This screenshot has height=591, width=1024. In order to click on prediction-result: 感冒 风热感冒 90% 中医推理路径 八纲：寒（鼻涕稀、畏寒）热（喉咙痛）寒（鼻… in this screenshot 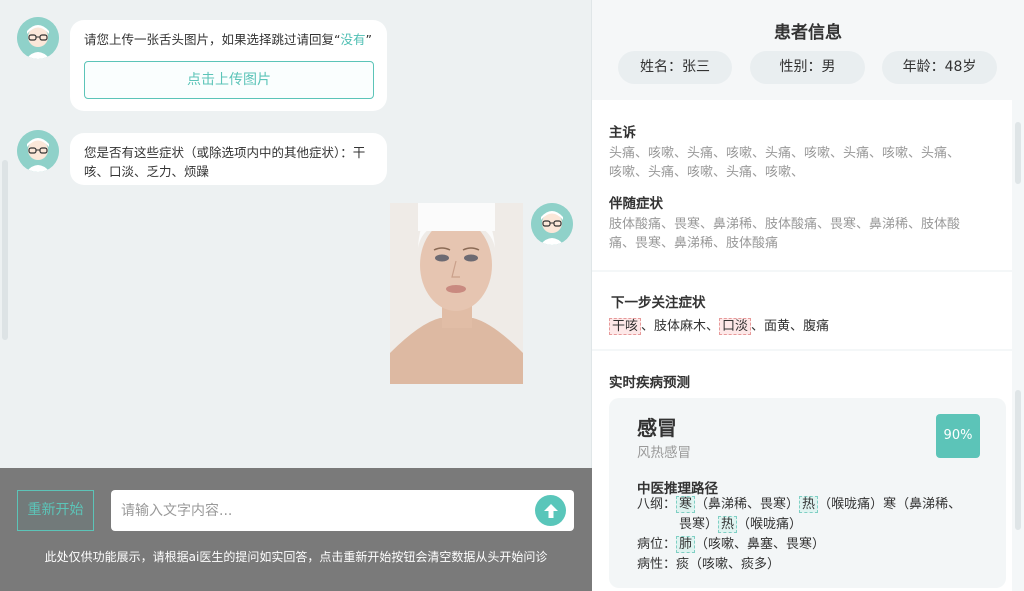, I will do `click(807, 493)`.